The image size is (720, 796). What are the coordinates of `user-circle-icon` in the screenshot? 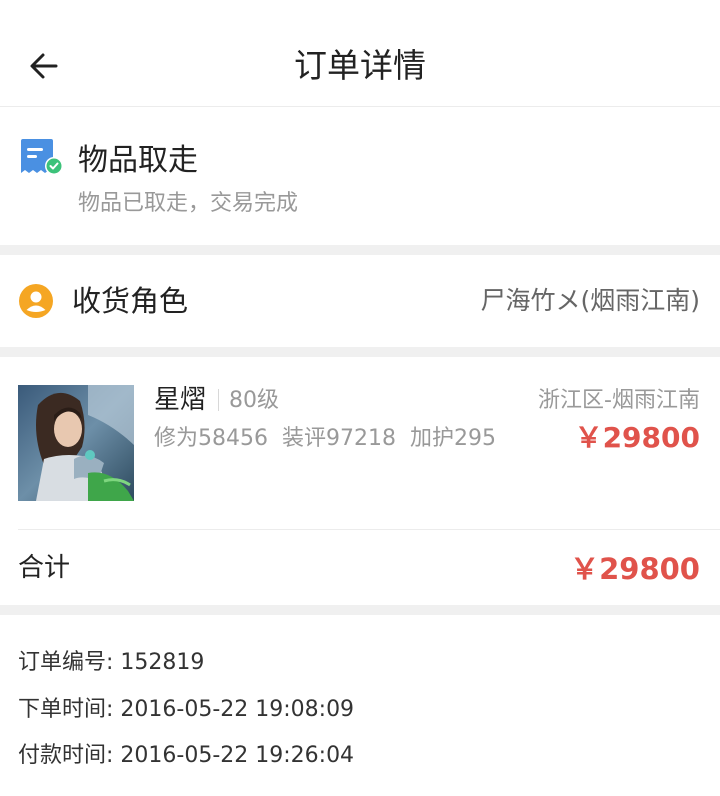 It's located at (36, 301).